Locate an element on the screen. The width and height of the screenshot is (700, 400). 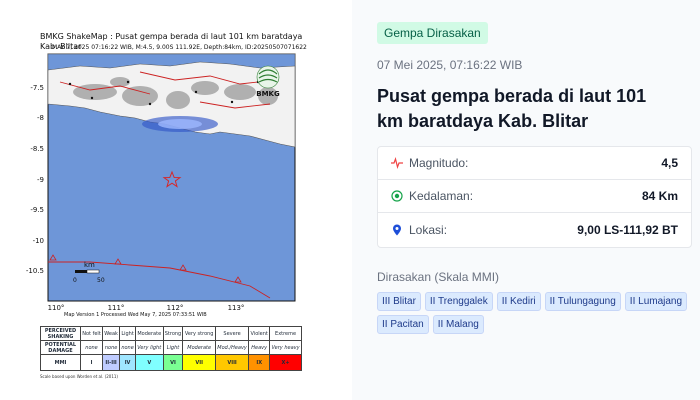
svg-text: km is located at coordinates (89, 265).